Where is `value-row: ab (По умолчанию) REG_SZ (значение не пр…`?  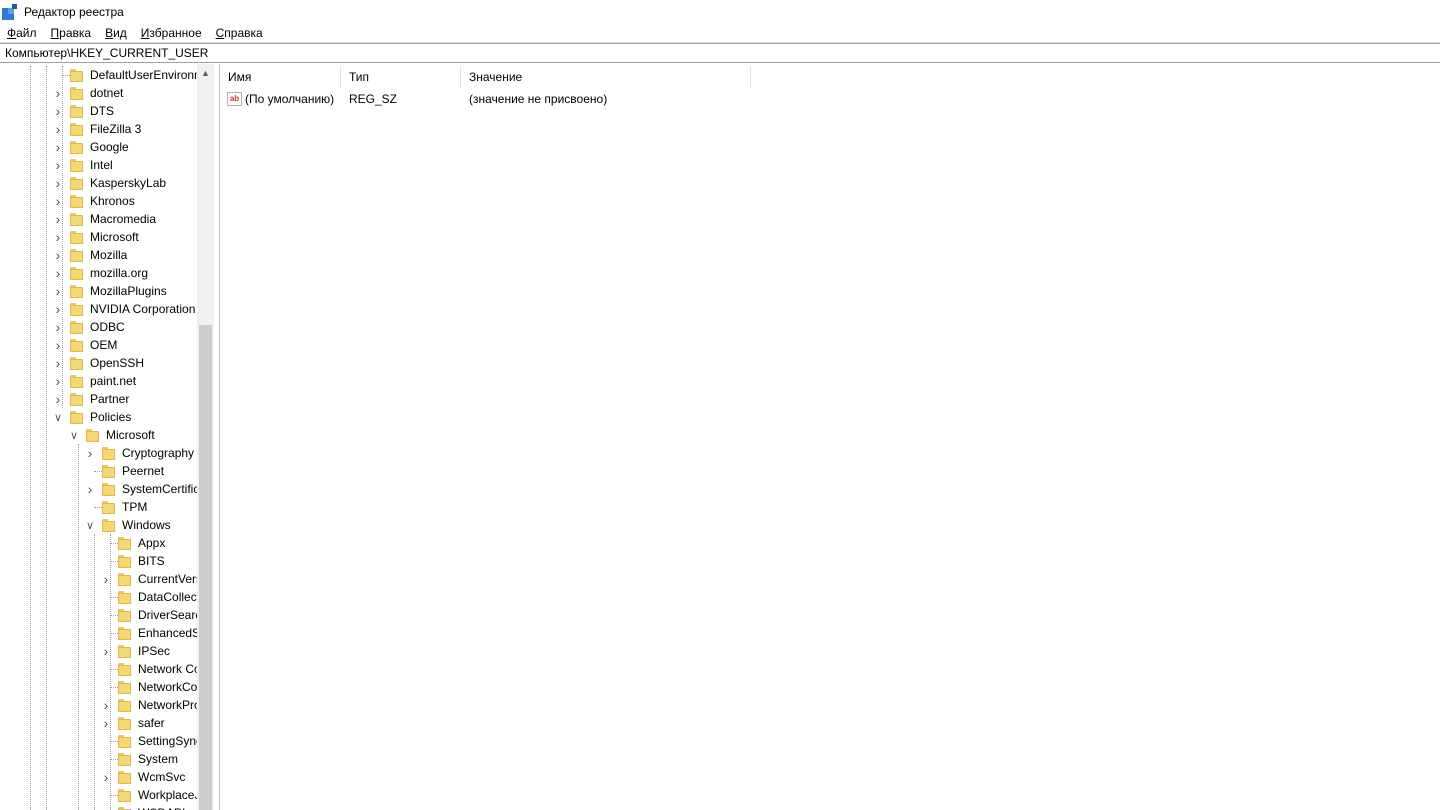
value-row: ab (По умолчанию) REG_SZ (значение не пр… is located at coordinates (485, 99).